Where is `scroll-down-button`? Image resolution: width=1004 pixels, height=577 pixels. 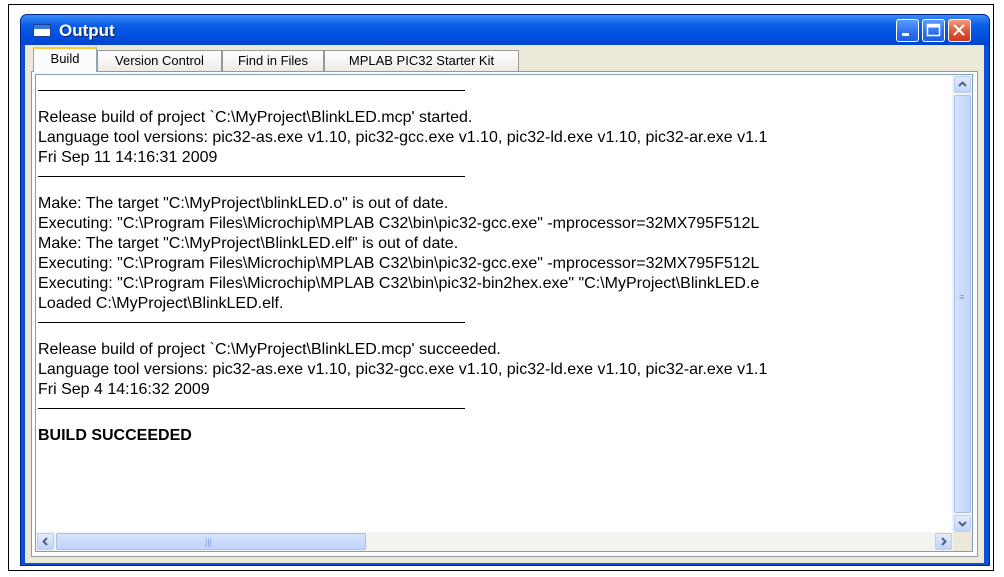
scroll-down-button is located at coordinates (962, 523).